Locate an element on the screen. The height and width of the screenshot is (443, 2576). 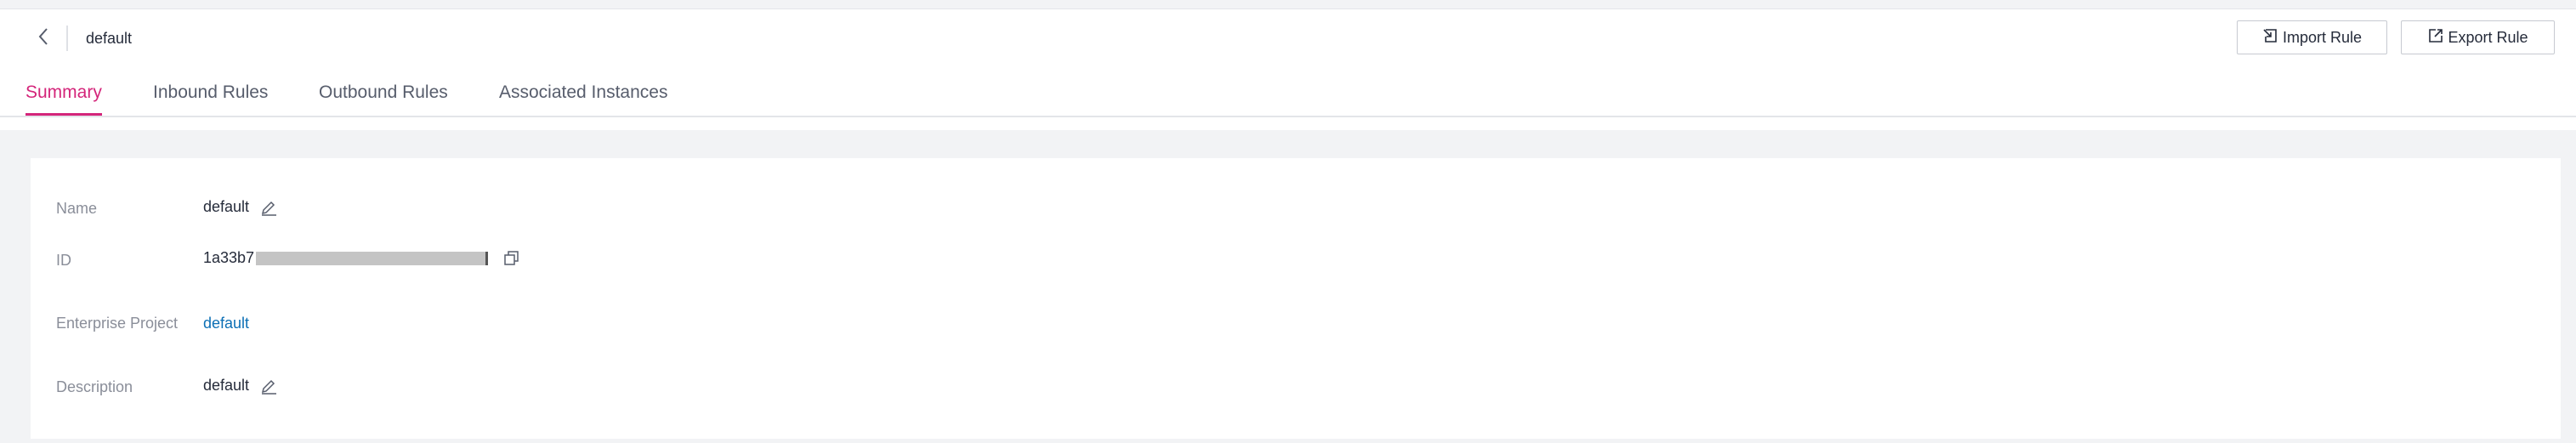
id-label: ID is located at coordinates (64, 260).